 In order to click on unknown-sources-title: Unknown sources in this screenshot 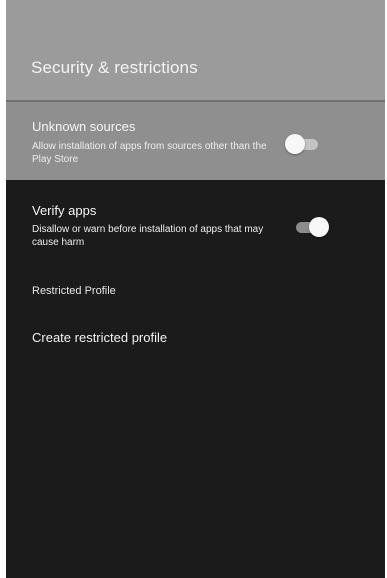, I will do `click(84, 126)`.